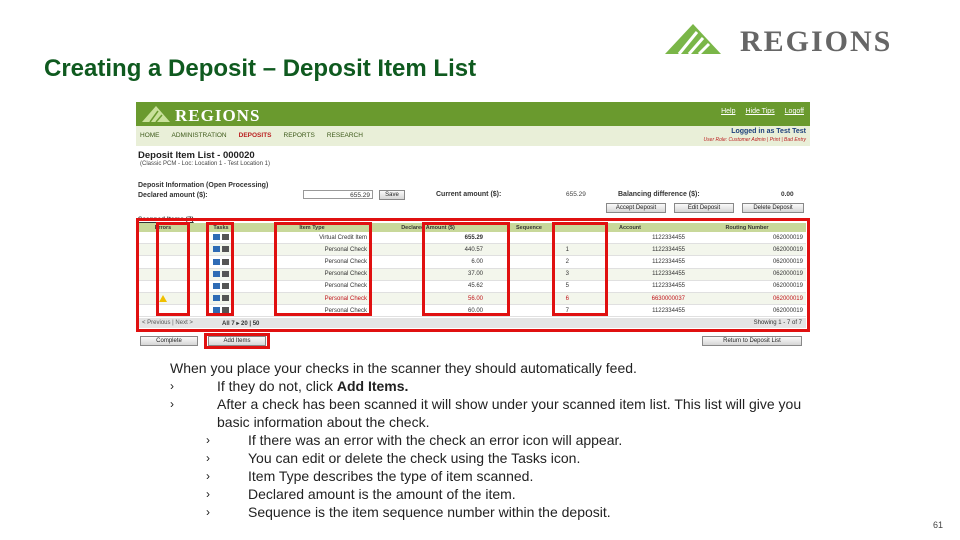 The height and width of the screenshot is (540, 960). What do you see at coordinates (747, 227) in the screenshot?
I see `col-routing-number: Routing Number` at bounding box center [747, 227].